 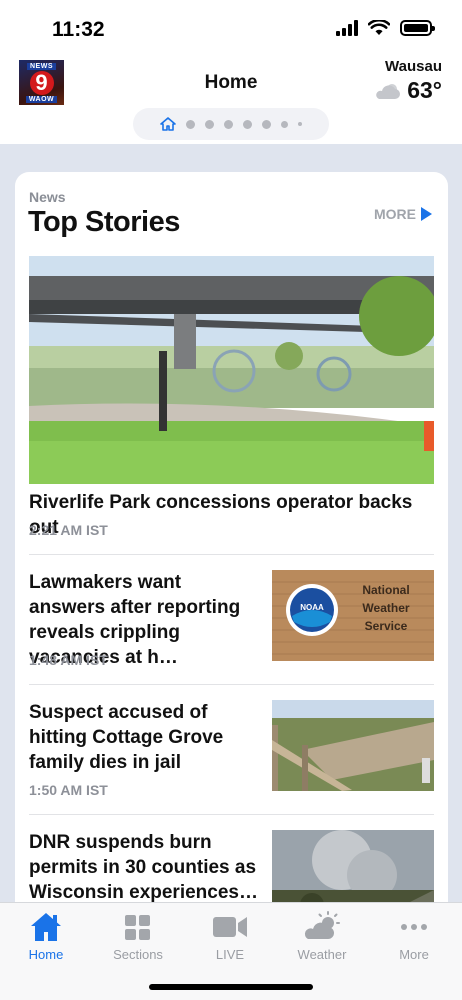 What do you see at coordinates (353, 745) in the screenshot?
I see `story-thumbnail` at bounding box center [353, 745].